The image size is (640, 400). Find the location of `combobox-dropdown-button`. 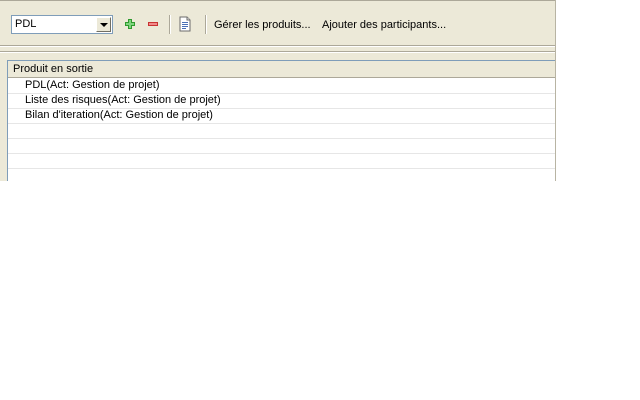

combobox-dropdown-button is located at coordinates (103, 24).